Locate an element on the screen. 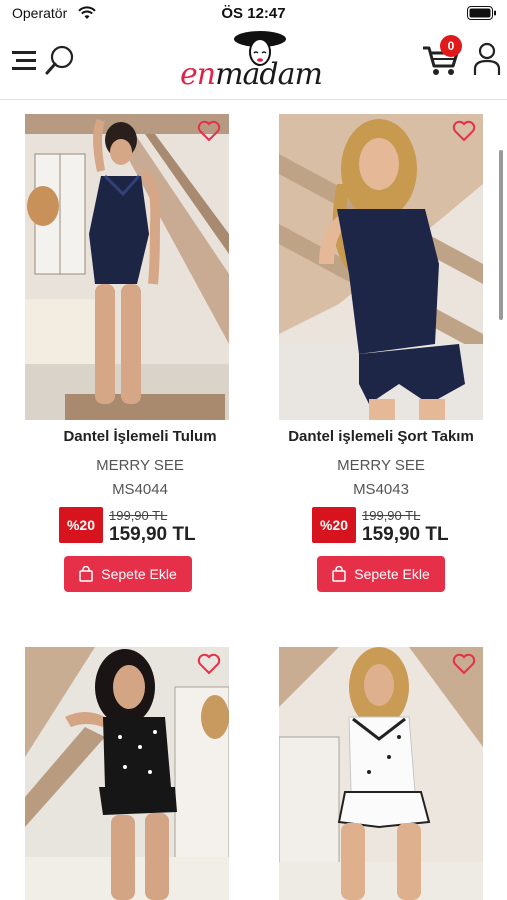 This screenshot has height=900, width=507. product-code: MS4043 is located at coordinates (381, 489).